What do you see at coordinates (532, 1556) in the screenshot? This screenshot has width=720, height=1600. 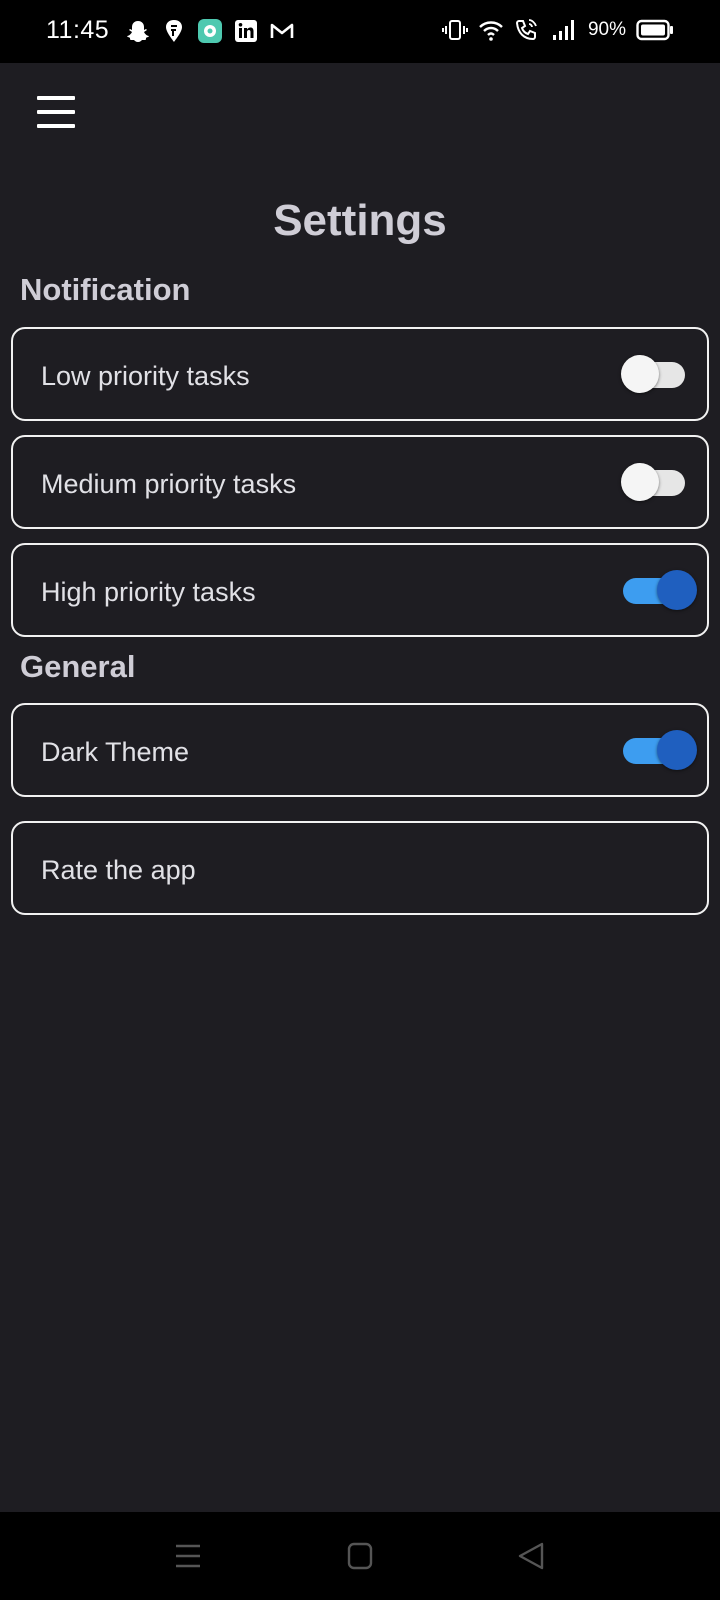 I see `back-icon` at bounding box center [532, 1556].